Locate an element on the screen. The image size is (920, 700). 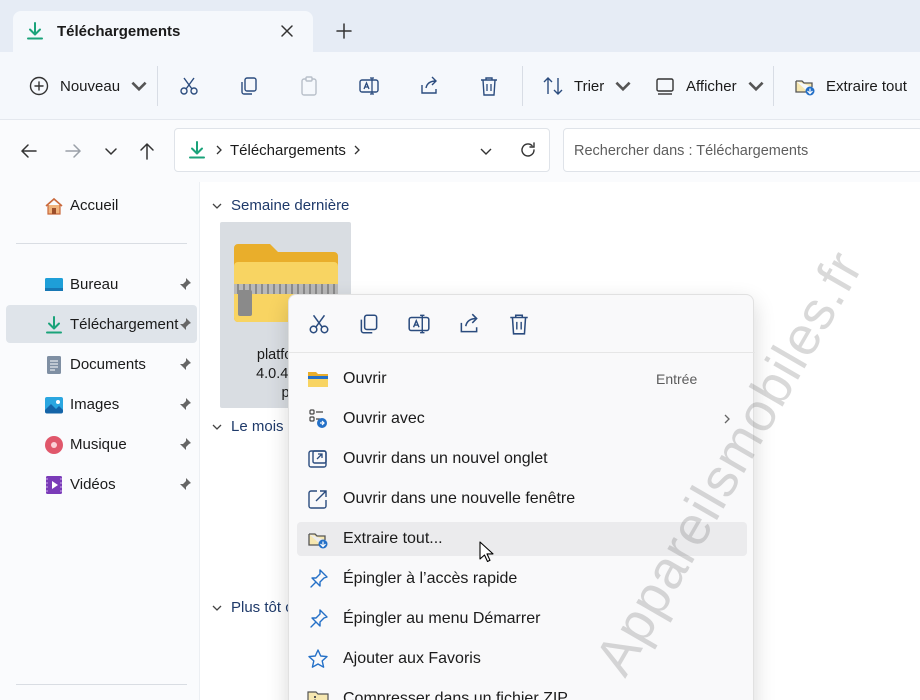
menu-item-label: Épingler au menu Démarrer is located at coordinates (442, 618).